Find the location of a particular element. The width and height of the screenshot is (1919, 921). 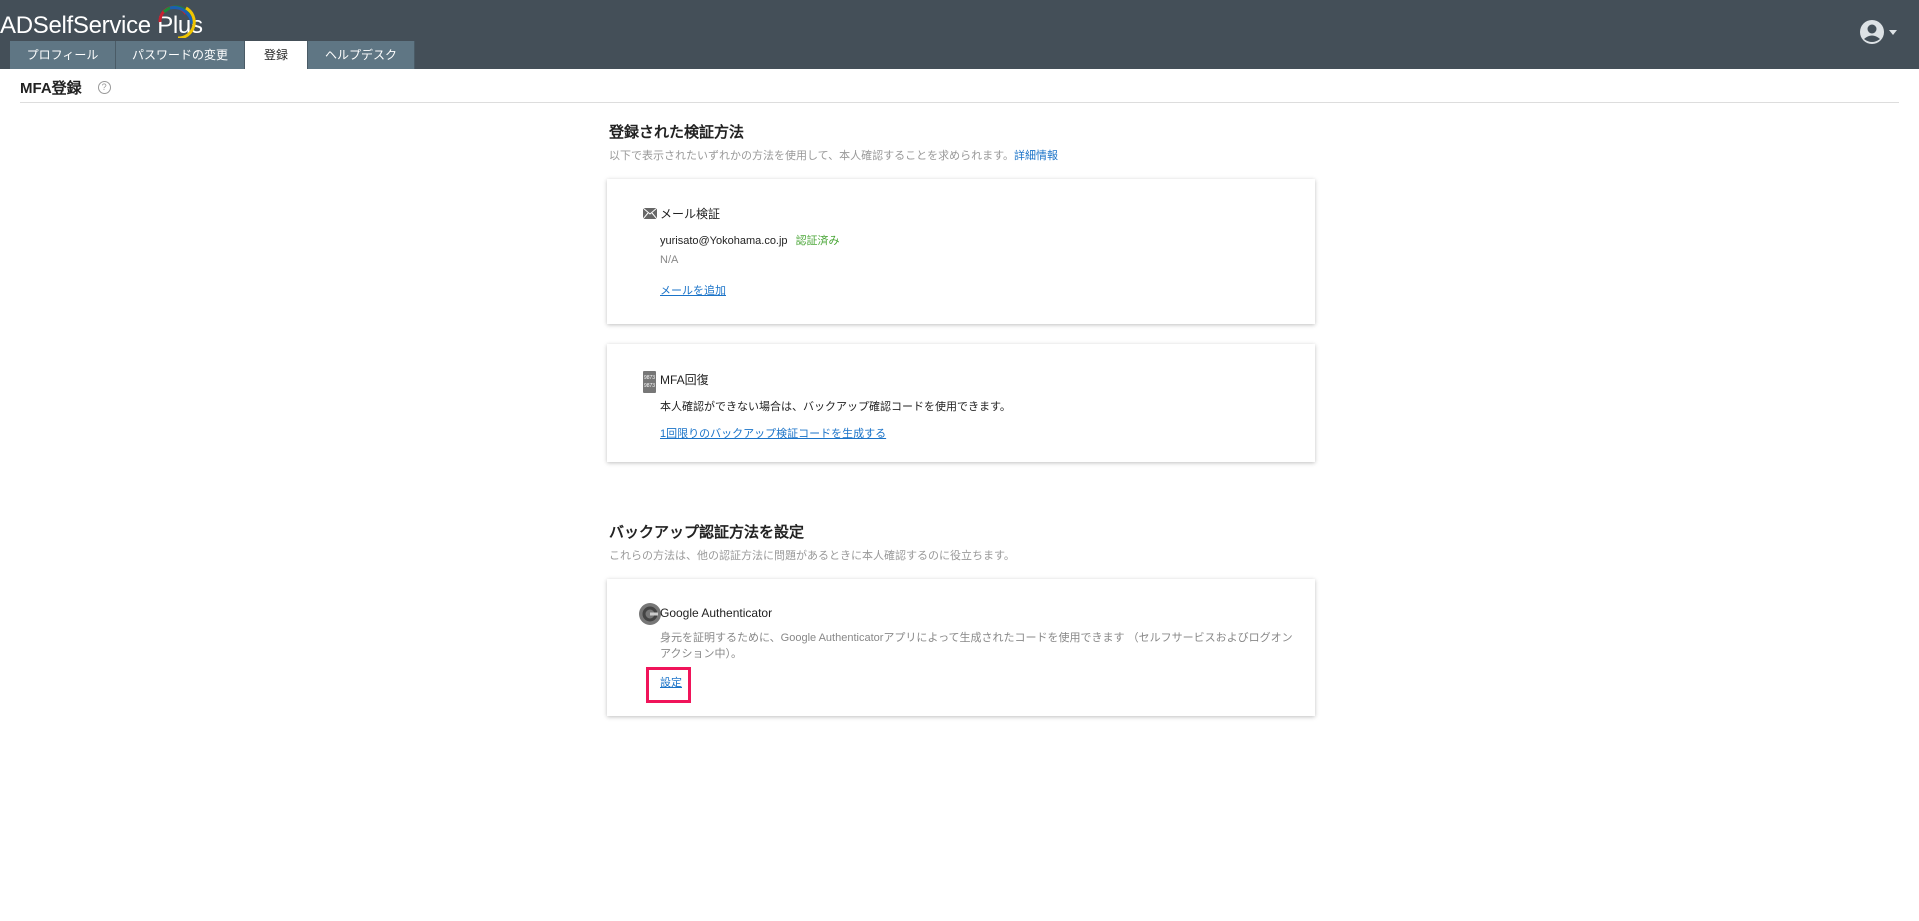

registered-methods-heading: 登録された検証方法 is located at coordinates (677, 132).